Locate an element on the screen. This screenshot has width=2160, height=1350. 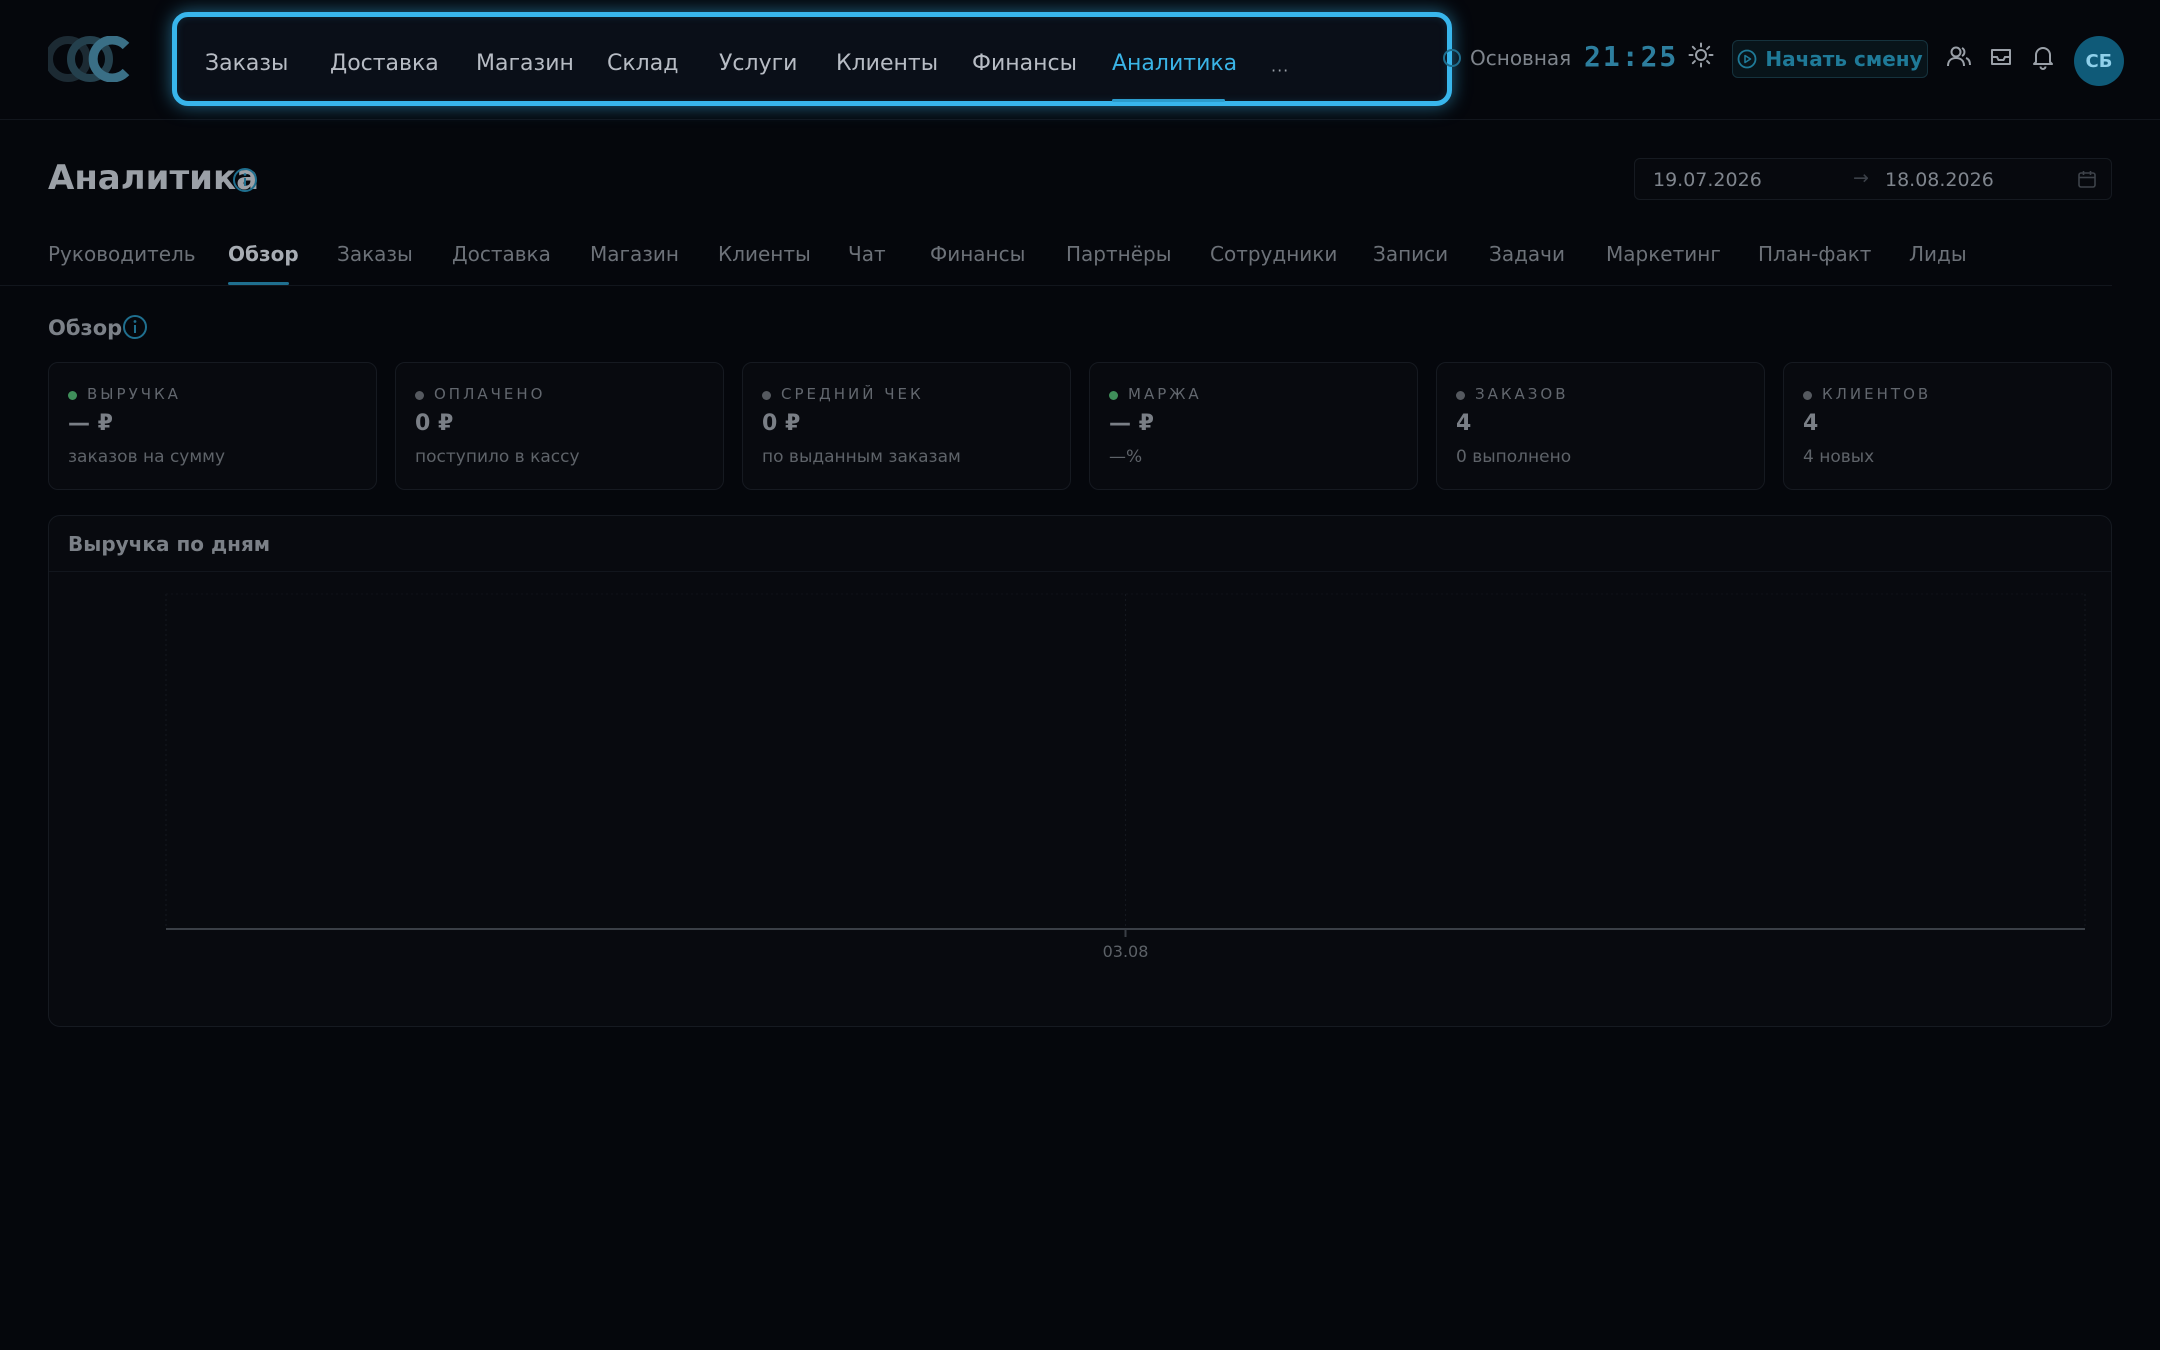
inbox-icon is located at coordinates (2001, 57).